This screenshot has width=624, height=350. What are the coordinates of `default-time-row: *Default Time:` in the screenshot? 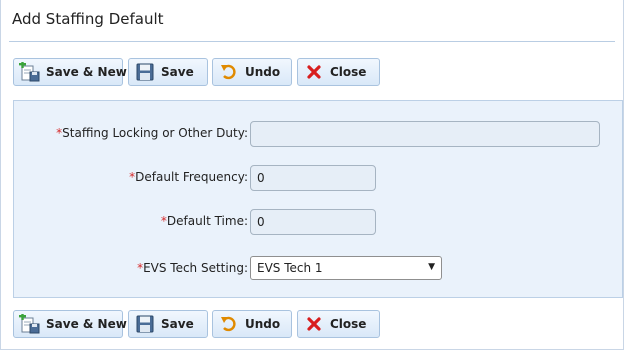 It's located at (319, 222).